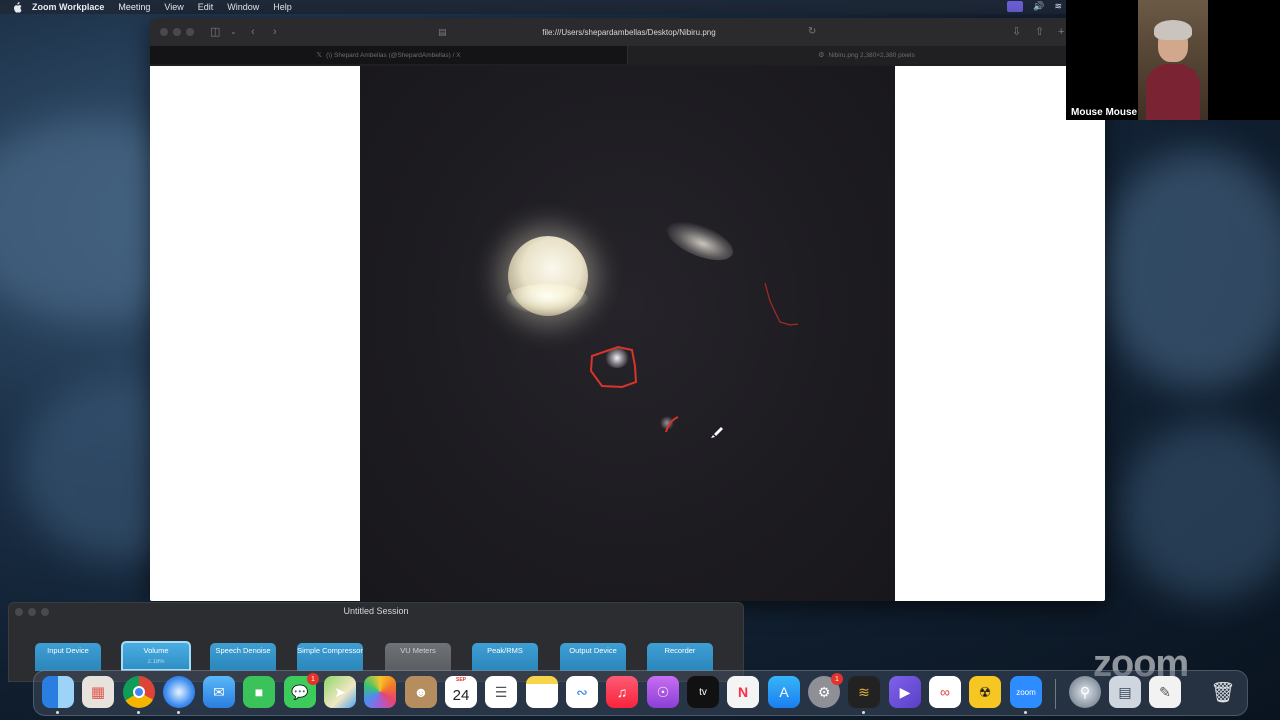 This screenshot has width=1280, height=720. What do you see at coordinates (219, 692) in the screenshot?
I see `mail-icon: ✉` at bounding box center [219, 692].